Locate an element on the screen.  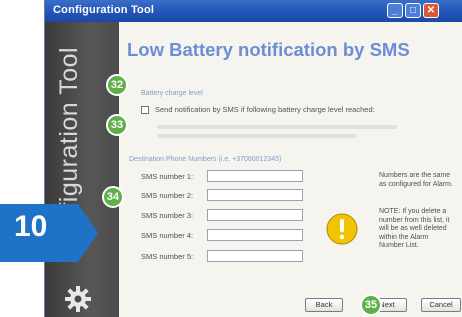
callout-badge-32: 32 is located at coordinates (117, 85).